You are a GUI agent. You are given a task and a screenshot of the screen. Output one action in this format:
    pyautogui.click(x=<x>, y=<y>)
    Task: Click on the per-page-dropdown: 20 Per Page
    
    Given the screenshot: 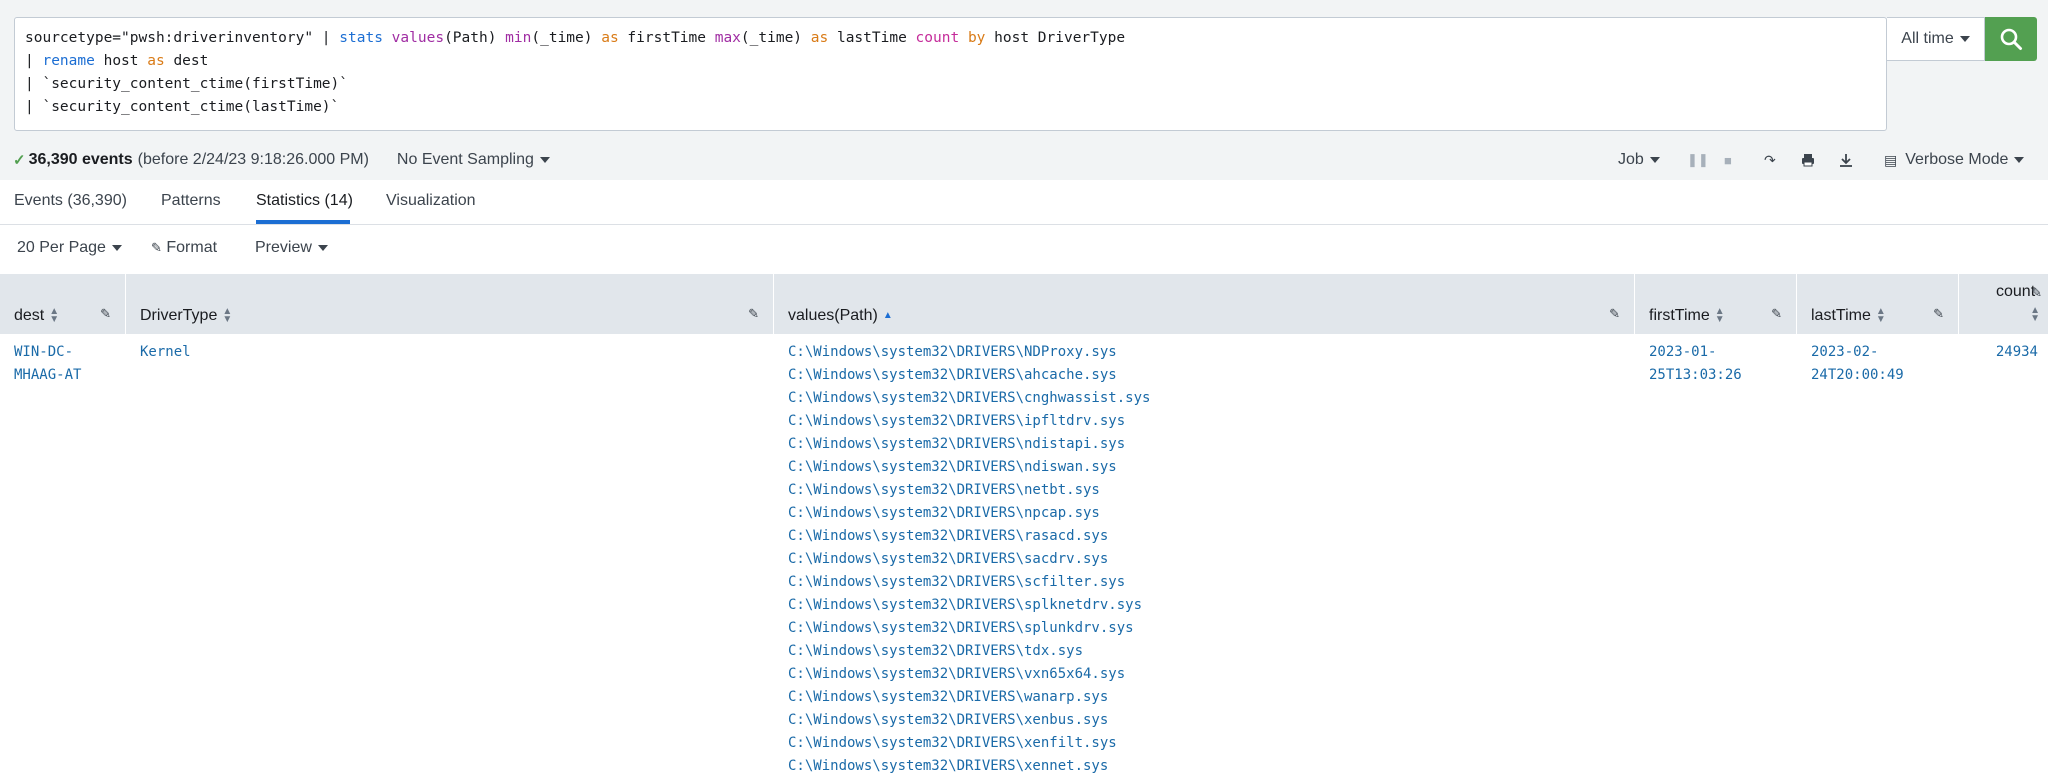 What is the action you would take?
    pyautogui.click(x=69, y=248)
    